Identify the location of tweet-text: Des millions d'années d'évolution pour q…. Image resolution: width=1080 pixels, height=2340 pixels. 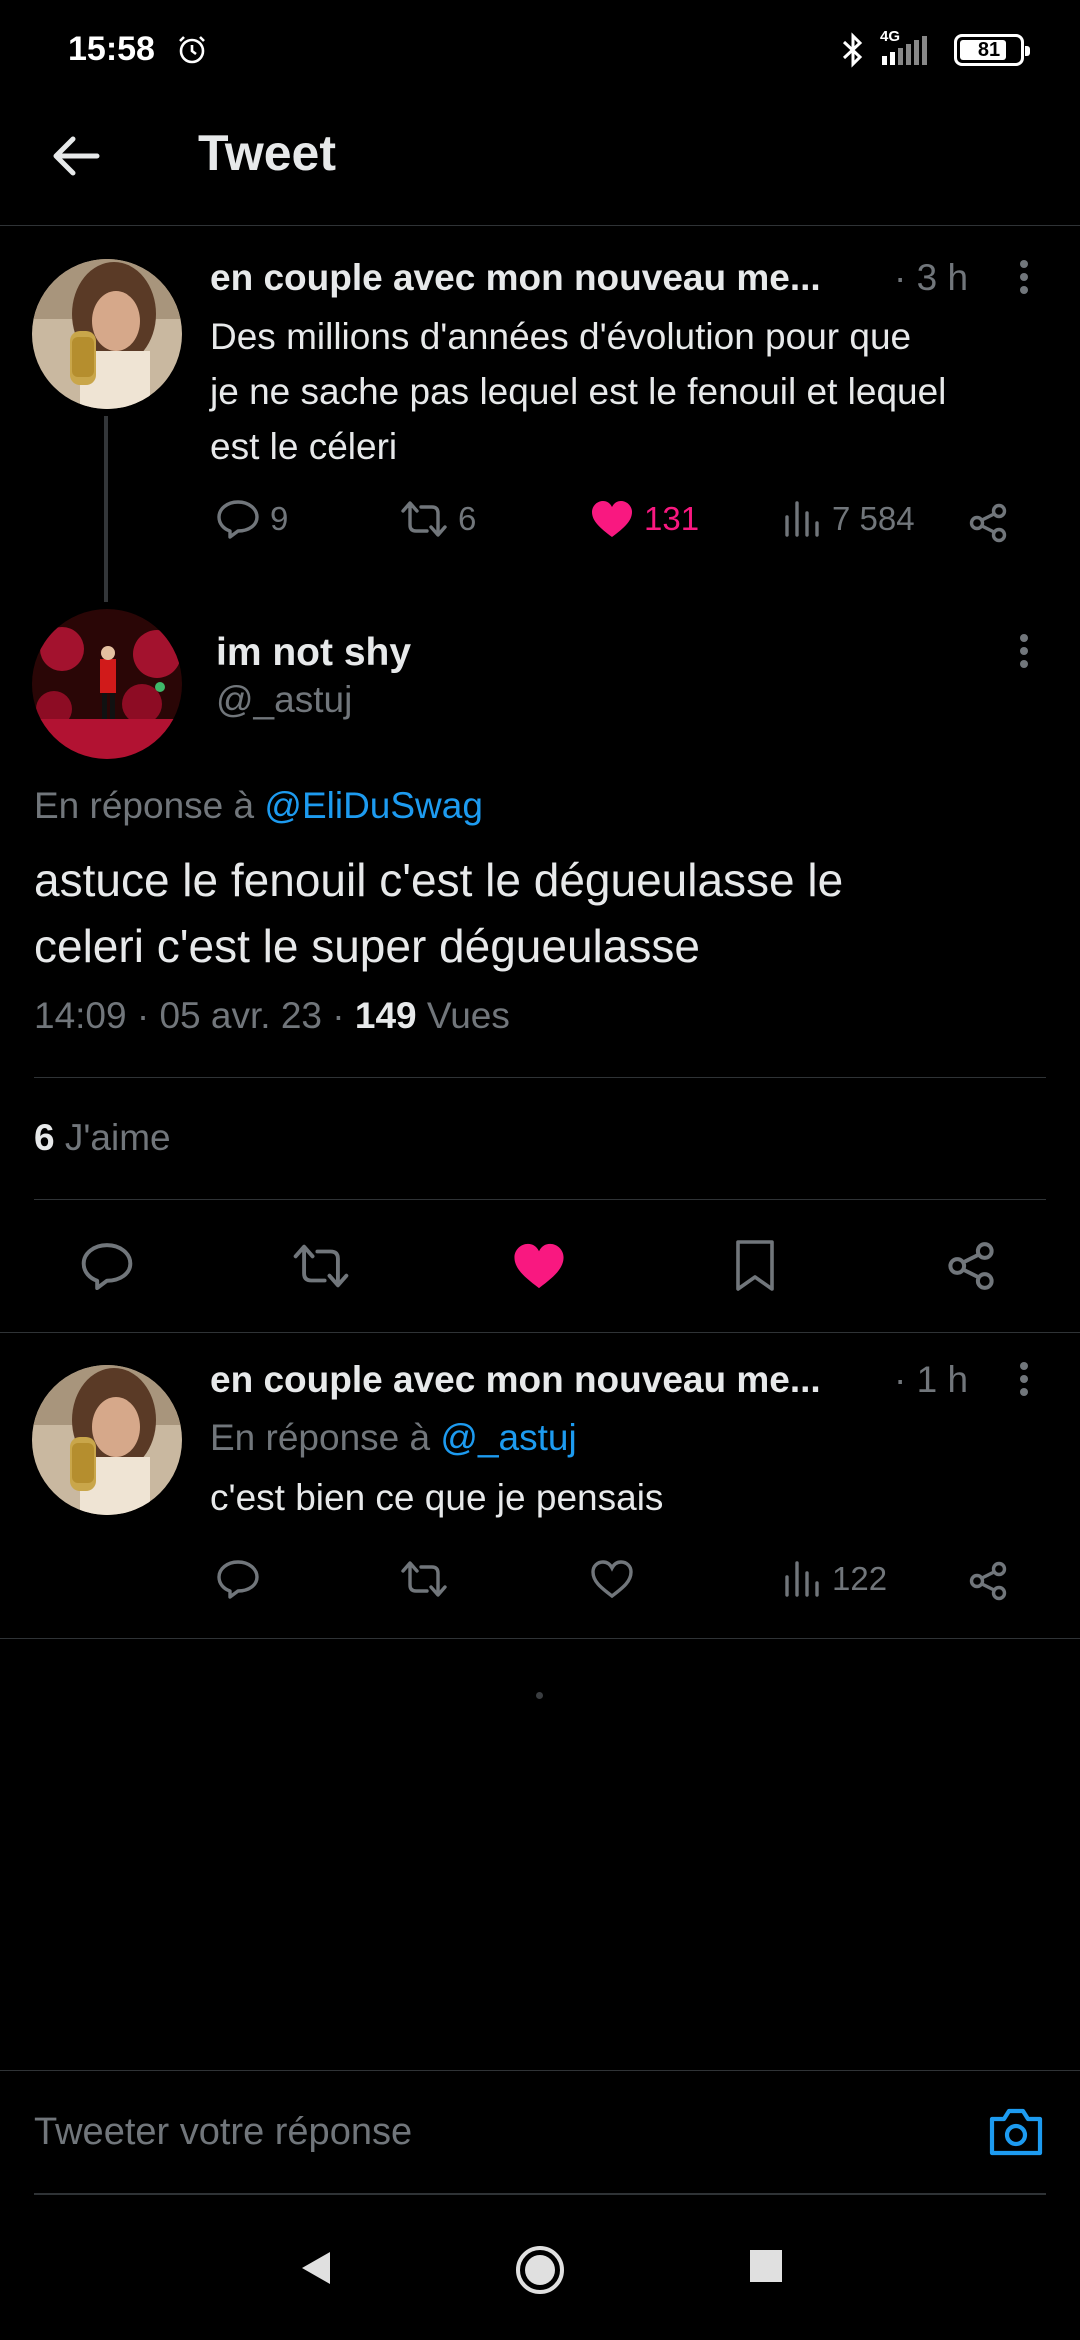
(578, 391).